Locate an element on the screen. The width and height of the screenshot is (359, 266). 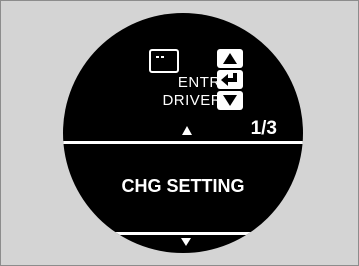
page-indicator: 1/3 is located at coordinates (263, 128).